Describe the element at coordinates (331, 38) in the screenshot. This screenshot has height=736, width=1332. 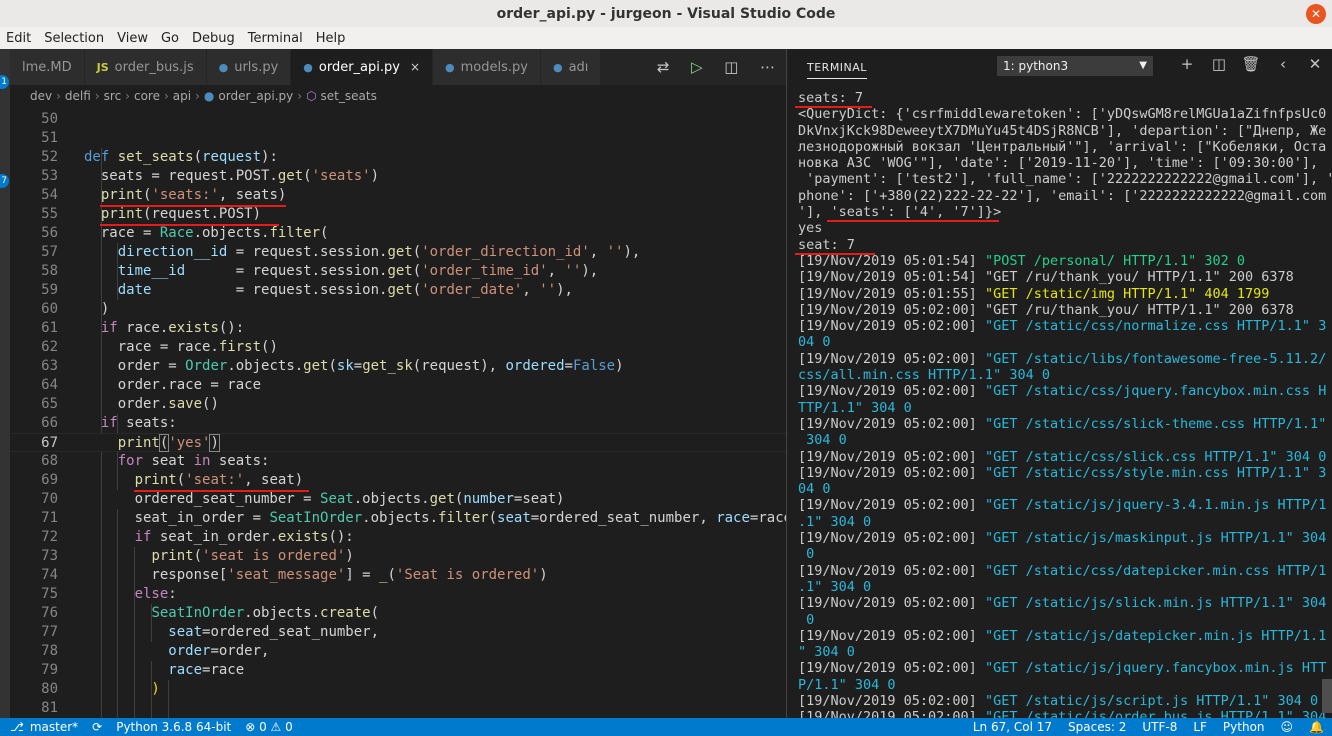
I see `menu-help: Help` at that location.